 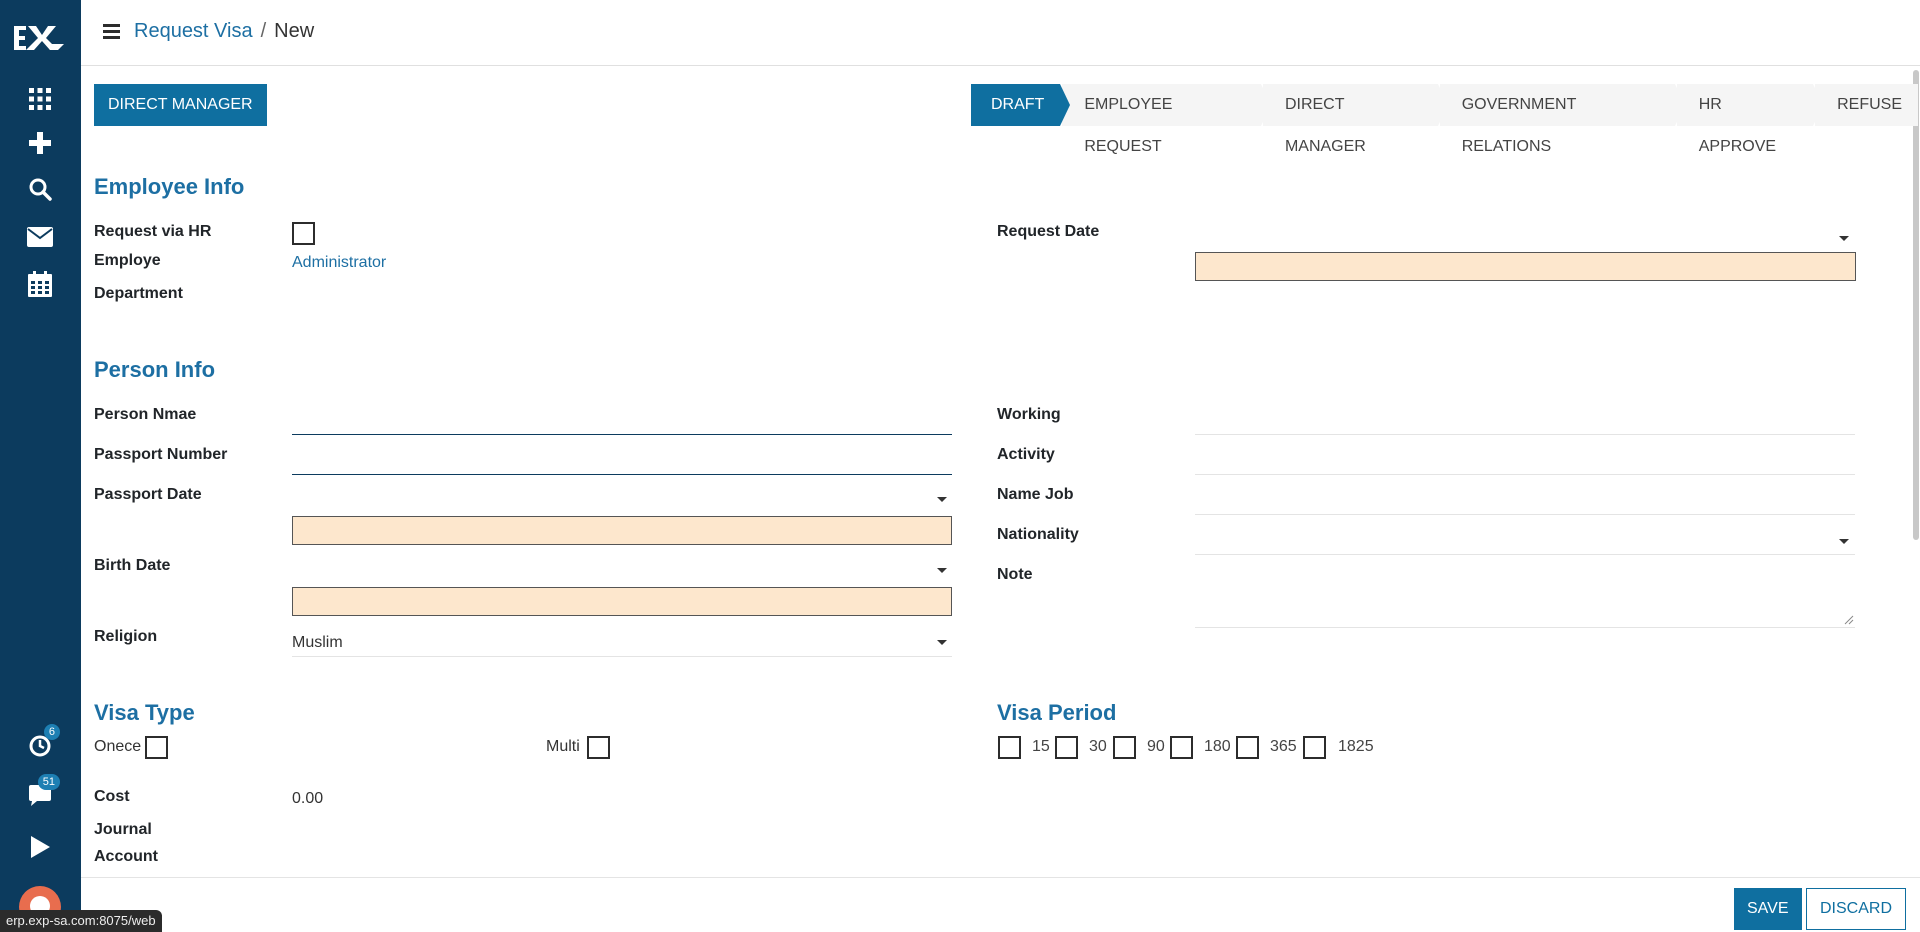 I want to click on period-180-checkbox, so click(x=1181, y=747).